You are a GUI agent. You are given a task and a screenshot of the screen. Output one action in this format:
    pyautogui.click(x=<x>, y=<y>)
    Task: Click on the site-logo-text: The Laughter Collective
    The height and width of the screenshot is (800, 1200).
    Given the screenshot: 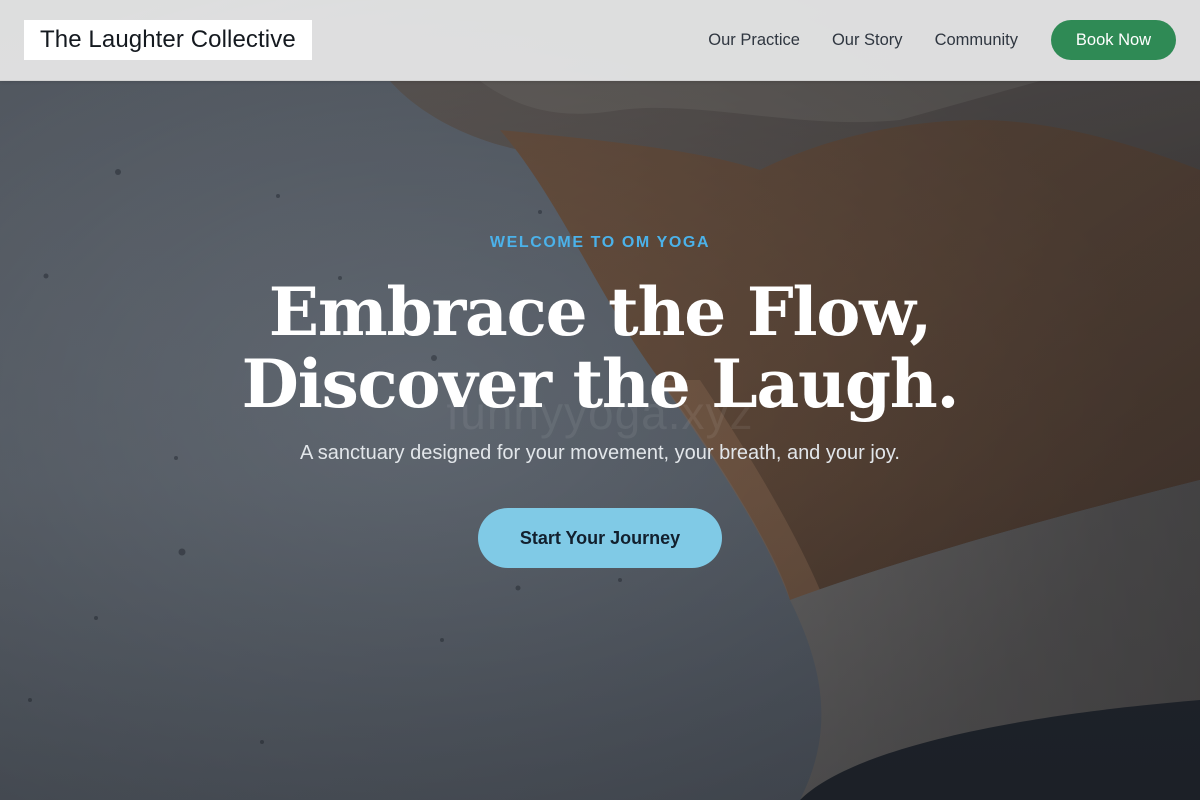 What is the action you would take?
    pyautogui.click(x=168, y=39)
    